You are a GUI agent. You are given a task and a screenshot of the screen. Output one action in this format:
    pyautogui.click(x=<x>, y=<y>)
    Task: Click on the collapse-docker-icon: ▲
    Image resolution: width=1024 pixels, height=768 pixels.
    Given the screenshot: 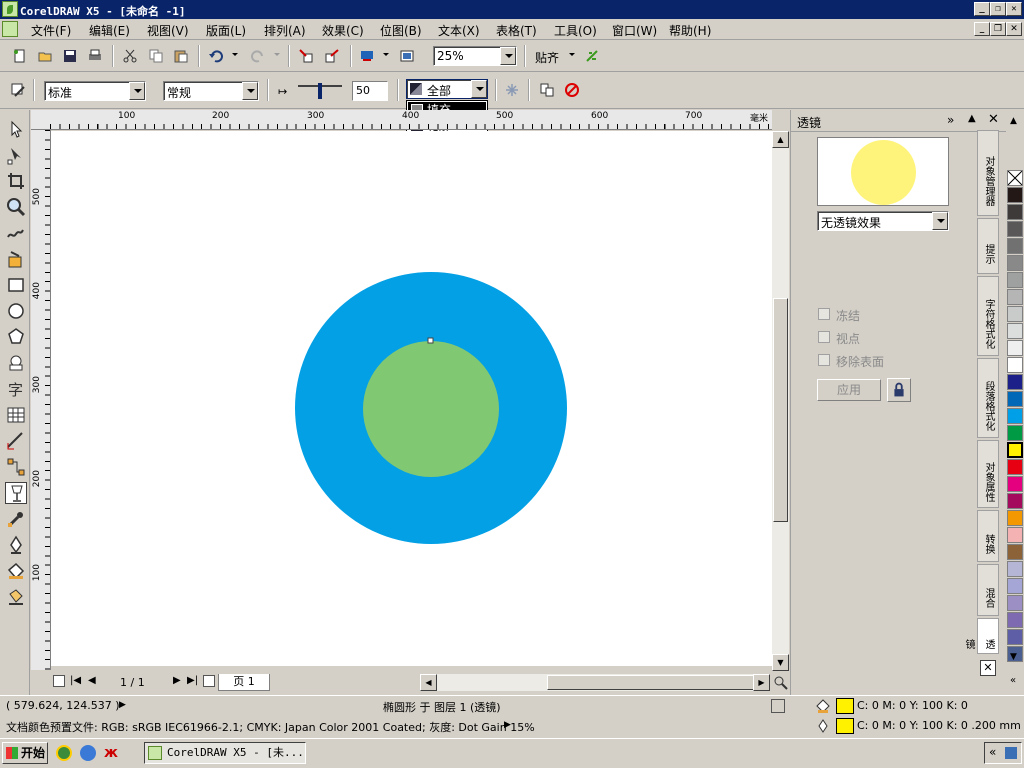 What is the action you would take?
    pyautogui.click(x=972, y=118)
    